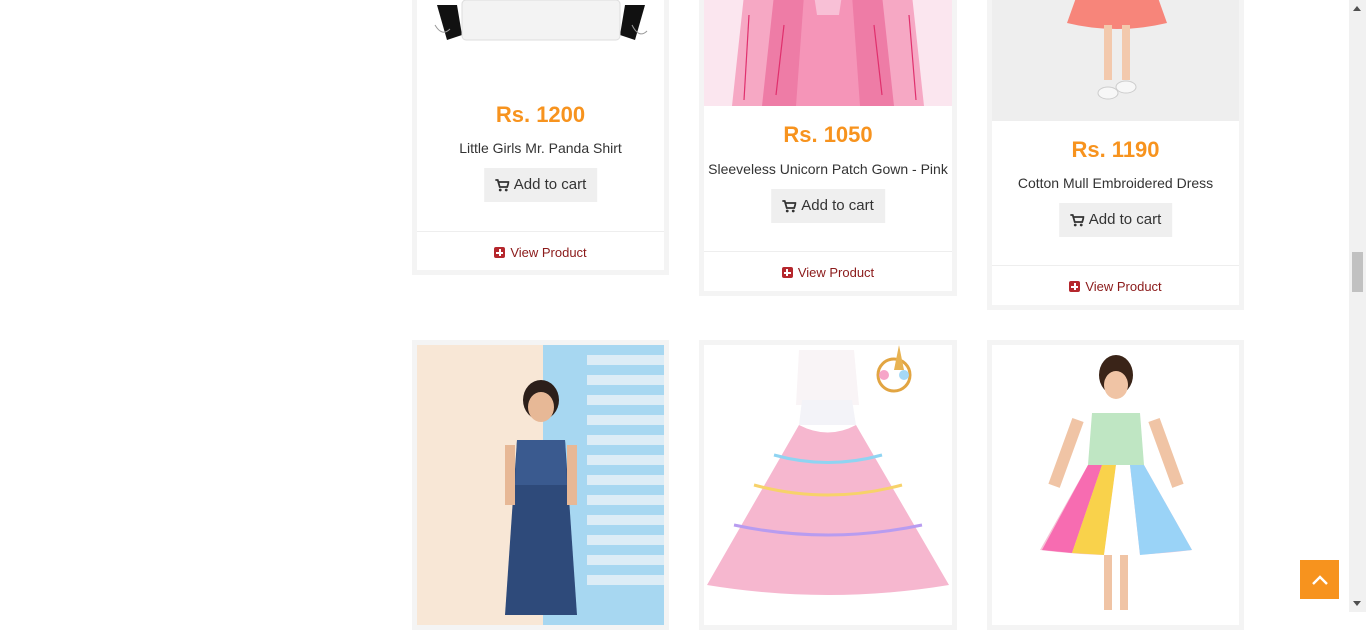 This screenshot has height=630, width=1366. I want to click on scroll-up-arrow-icon, so click(1357, 8).